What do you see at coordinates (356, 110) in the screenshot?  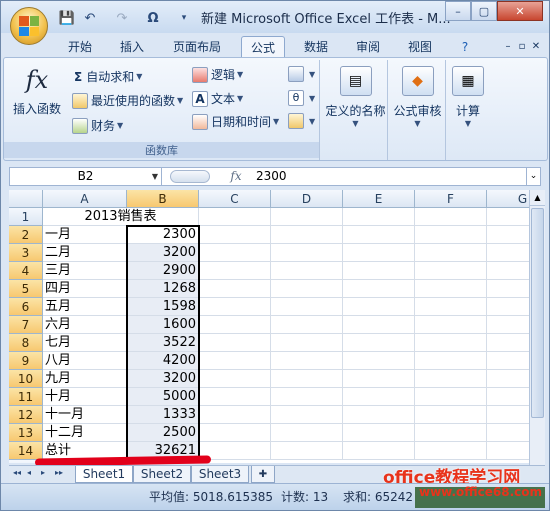 I see `defined-names-group: ▤ 定义的名称 ▼` at bounding box center [356, 110].